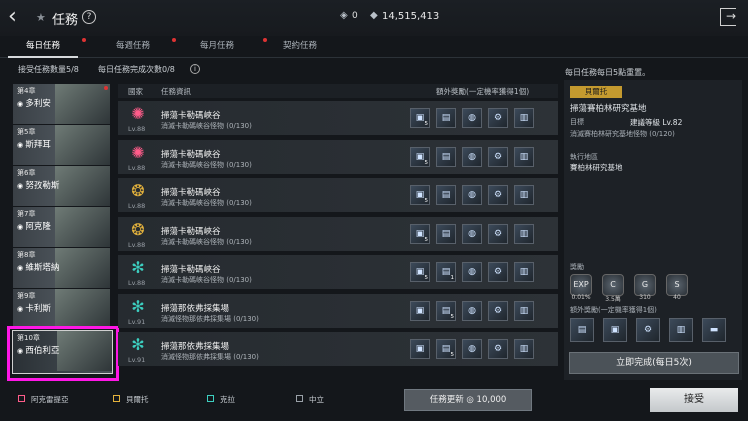 Image resolution: width=748 pixels, height=421 pixels. Describe the element at coordinates (19, 18) in the screenshot. I see `back-icon: ‹` at that location.